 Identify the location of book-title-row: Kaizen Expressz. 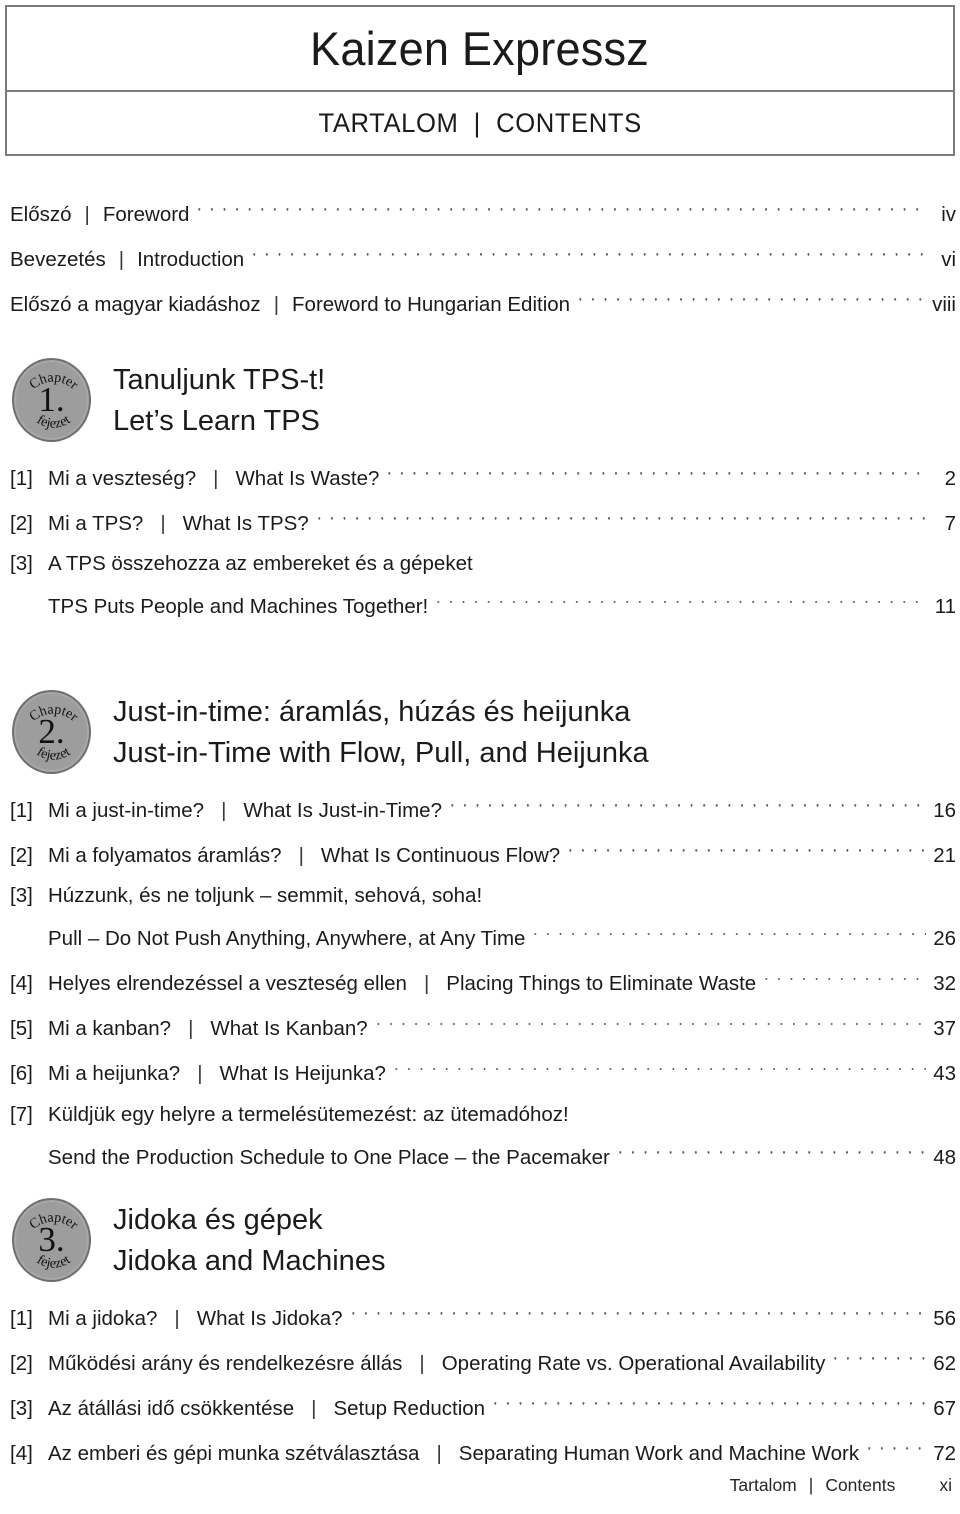
(480, 49).